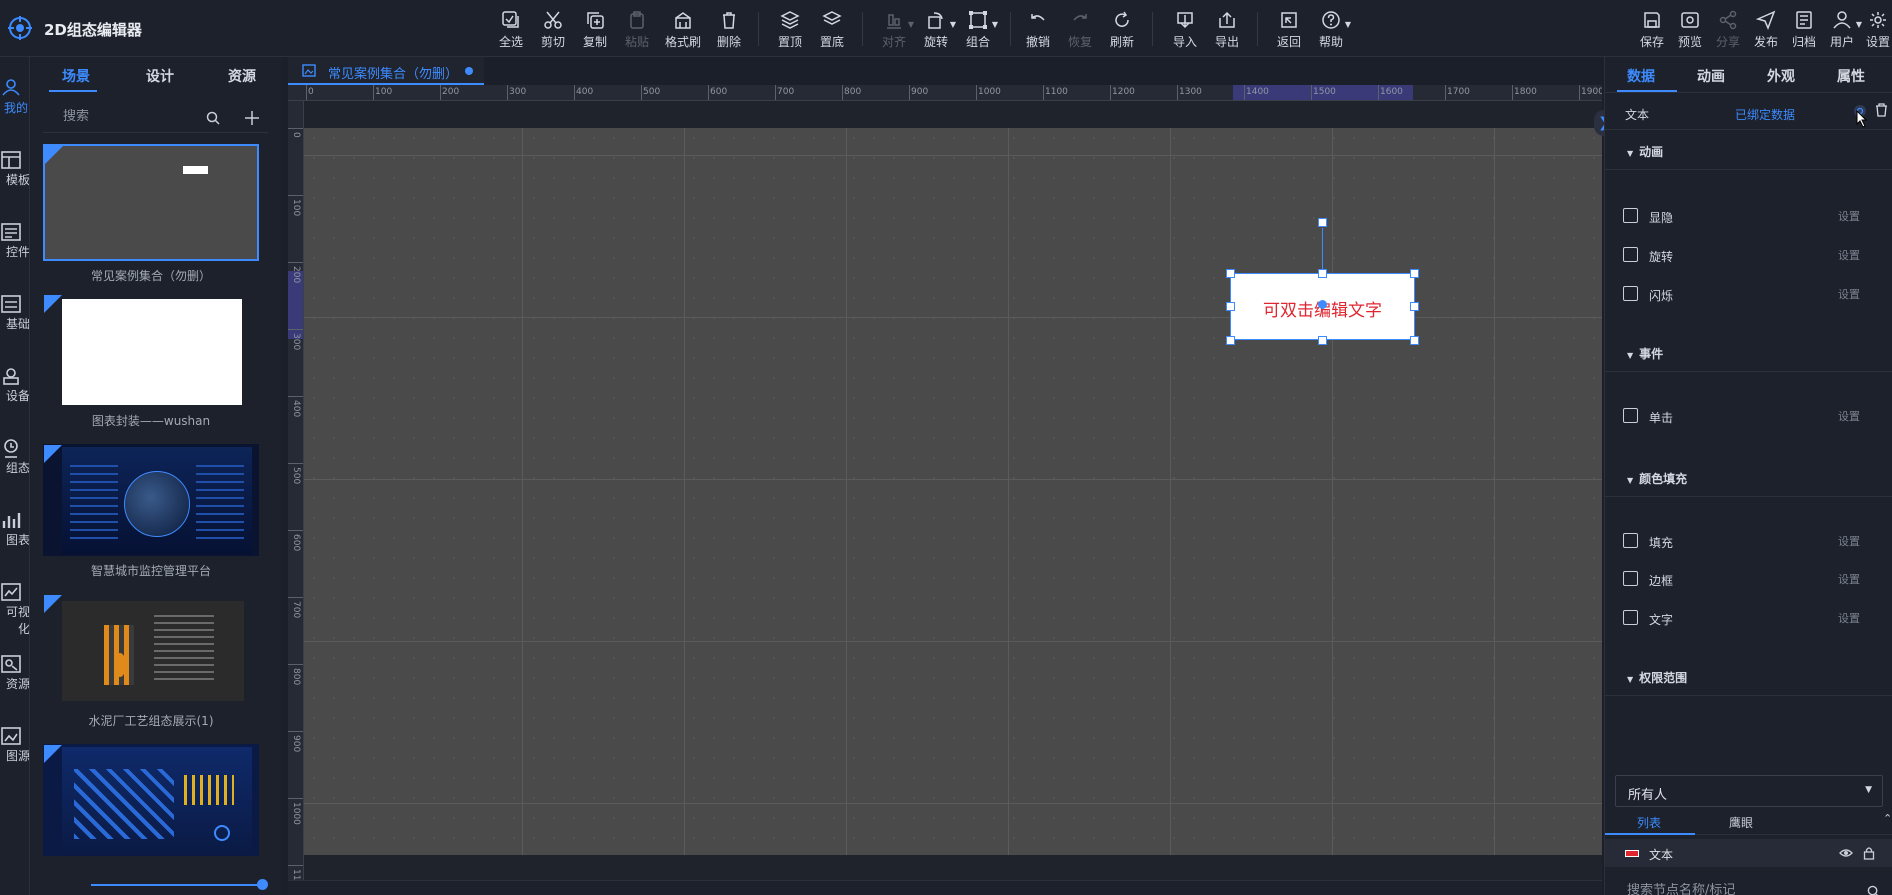  I want to click on section-animation-title: ▼ 动画, so click(1645, 151).